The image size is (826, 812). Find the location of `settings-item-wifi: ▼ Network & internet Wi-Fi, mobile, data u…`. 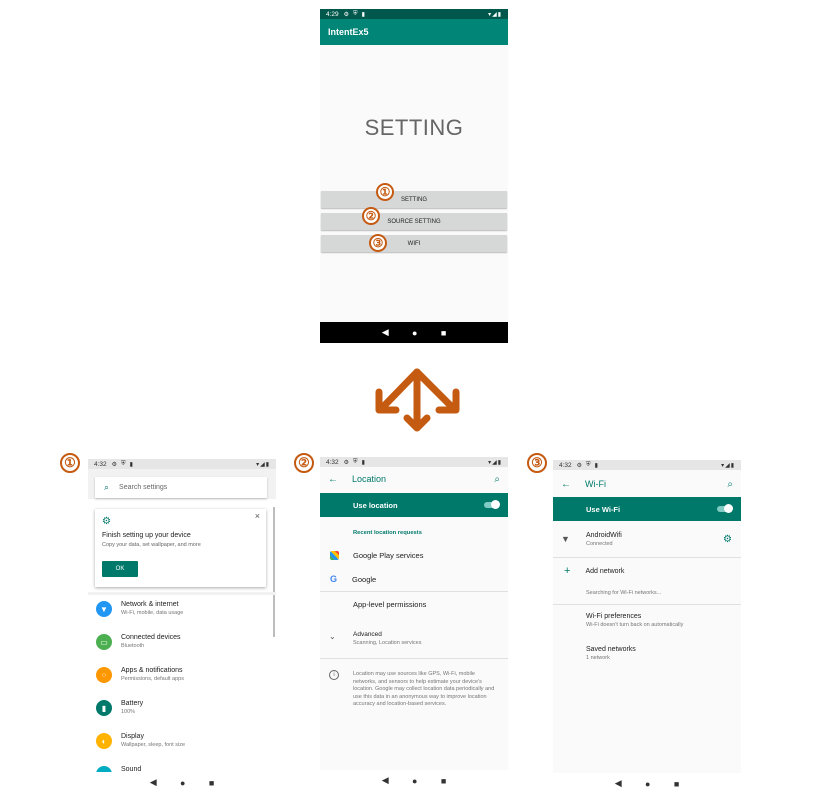

settings-item-wifi: ▼ Network & internet Wi-Fi, mobile, data u… is located at coordinates (182, 613).